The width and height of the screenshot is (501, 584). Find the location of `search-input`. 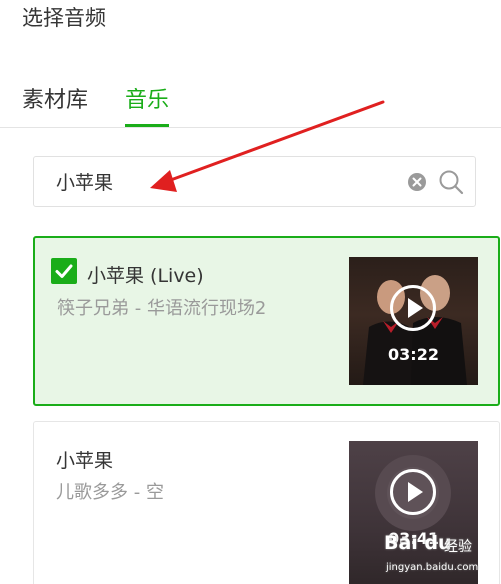

search-input is located at coordinates (214, 181).